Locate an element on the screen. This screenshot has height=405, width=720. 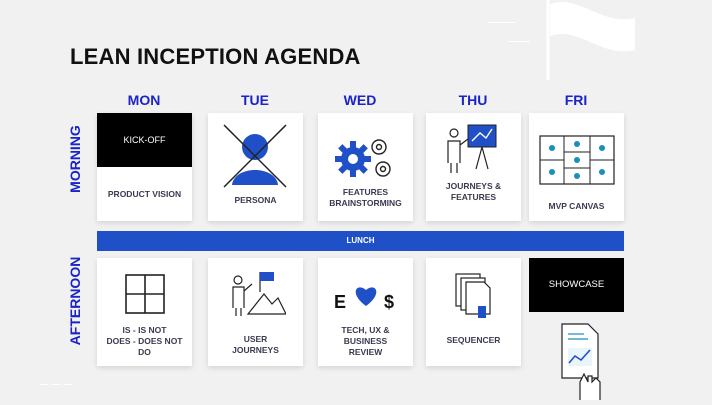
card-label: IS - IS NOT DOES - DOES NOT DO is located at coordinates (144, 341).